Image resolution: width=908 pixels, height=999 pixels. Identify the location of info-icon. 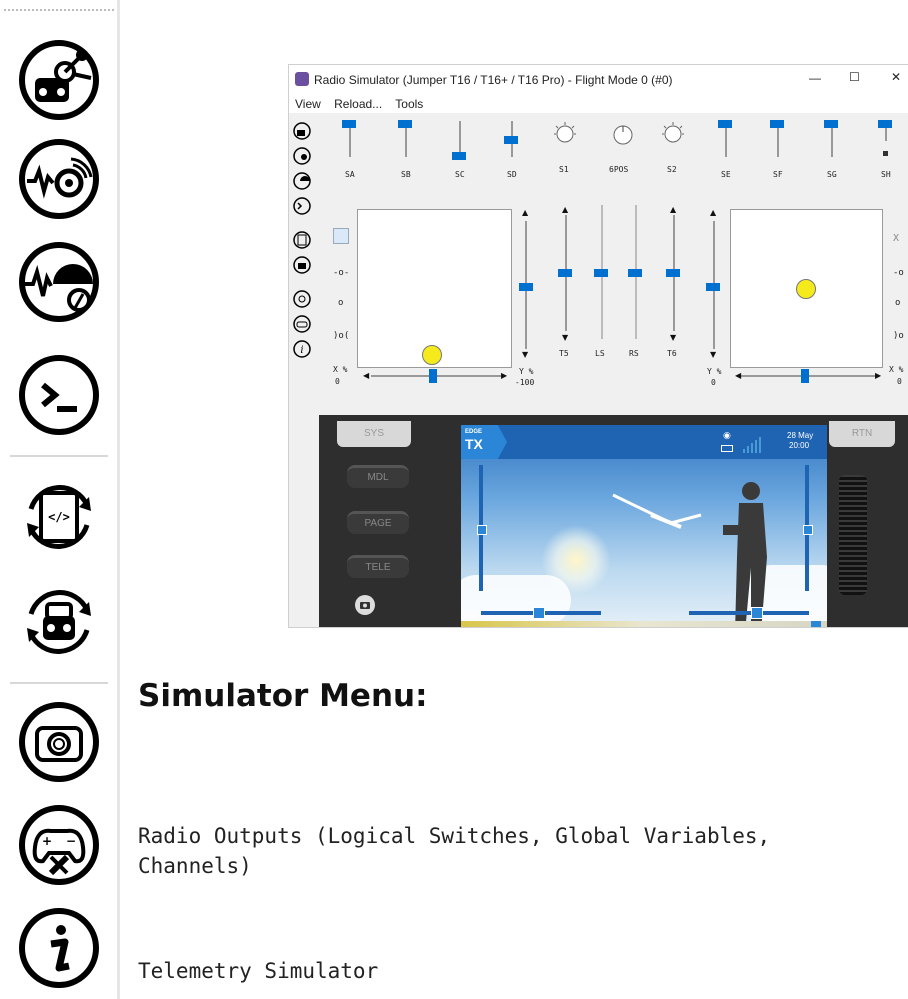
(59, 948).